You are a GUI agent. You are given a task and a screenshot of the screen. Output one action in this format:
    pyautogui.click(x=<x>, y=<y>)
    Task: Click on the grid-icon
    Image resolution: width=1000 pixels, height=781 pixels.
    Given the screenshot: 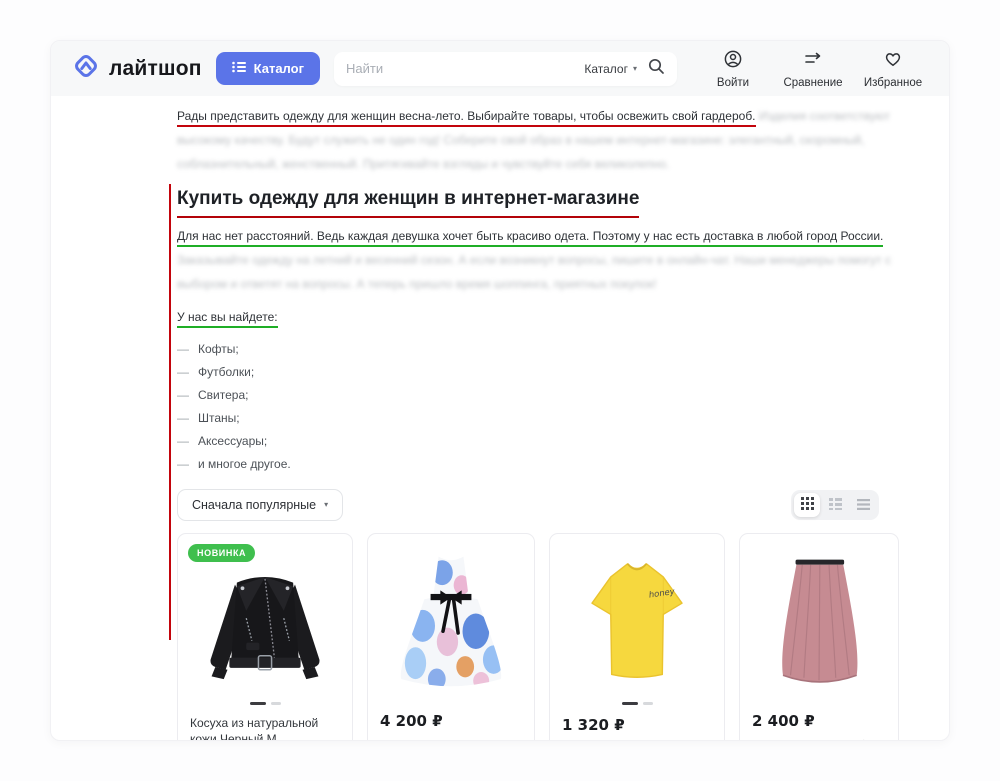 What is the action you would take?
    pyautogui.click(x=807, y=505)
    